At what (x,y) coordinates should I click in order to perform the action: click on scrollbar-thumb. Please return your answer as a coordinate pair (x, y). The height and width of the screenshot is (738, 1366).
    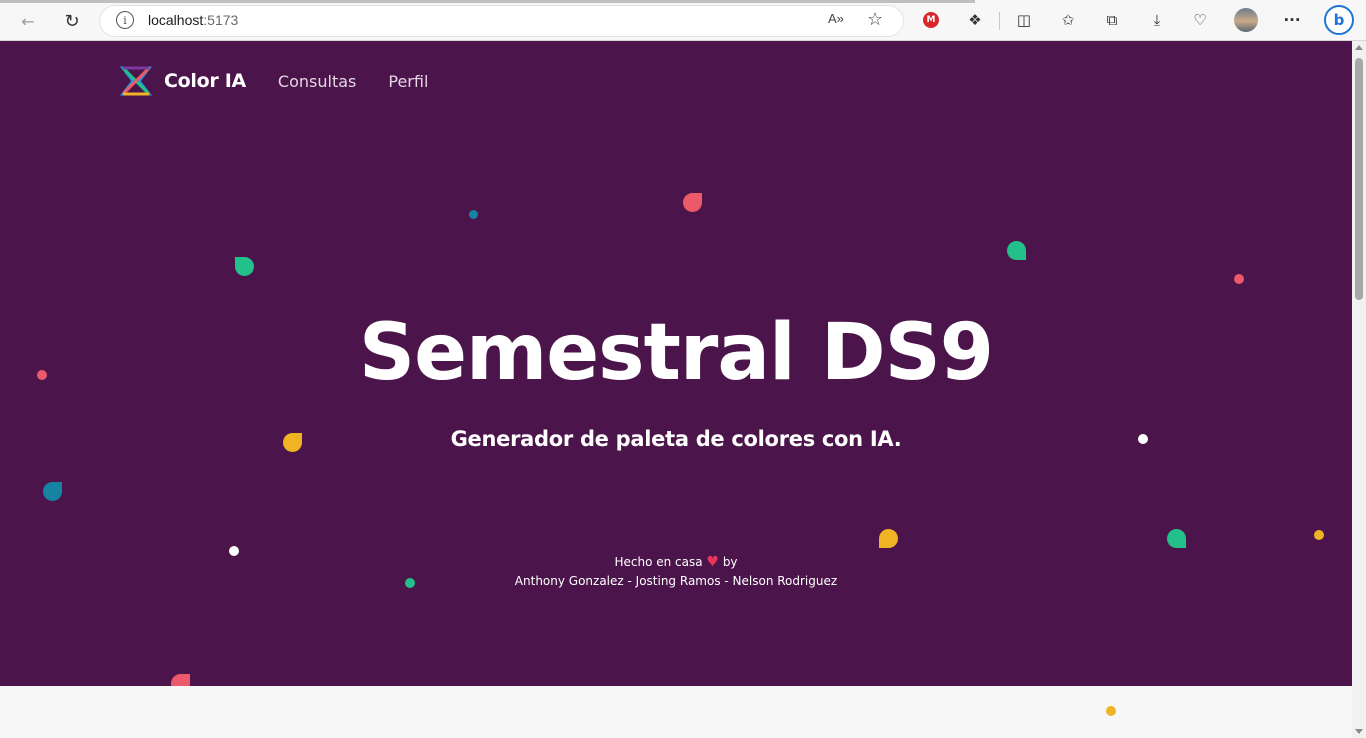
    Looking at the image, I should click on (1359, 179).